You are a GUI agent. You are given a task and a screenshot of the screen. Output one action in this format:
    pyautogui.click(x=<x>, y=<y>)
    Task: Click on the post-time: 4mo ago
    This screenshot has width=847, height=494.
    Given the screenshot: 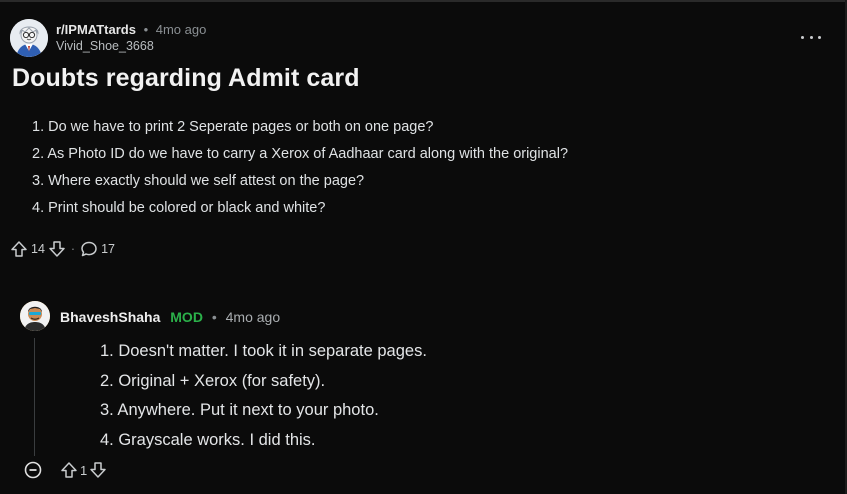 What is the action you would take?
    pyautogui.click(x=181, y=29)
    